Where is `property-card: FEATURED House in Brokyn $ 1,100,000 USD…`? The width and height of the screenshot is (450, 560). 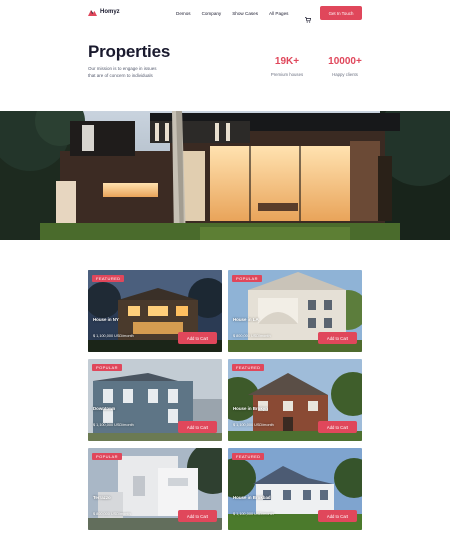
property-card: FEATURED House in Brokyn $ 1,100,000 USD… is located at coordinates (295, 400).